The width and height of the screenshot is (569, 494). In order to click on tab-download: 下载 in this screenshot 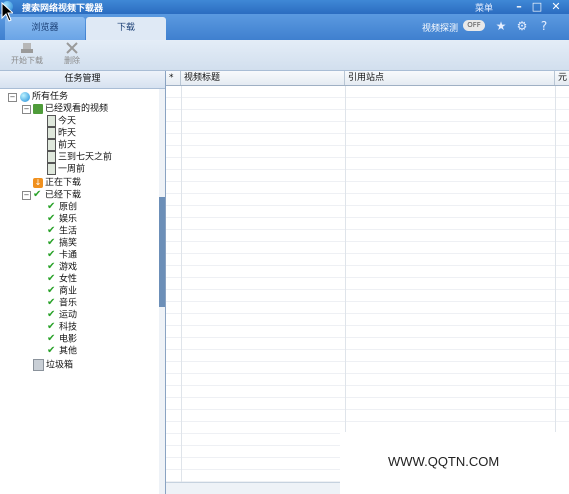, I will do `click(126, 28)`.